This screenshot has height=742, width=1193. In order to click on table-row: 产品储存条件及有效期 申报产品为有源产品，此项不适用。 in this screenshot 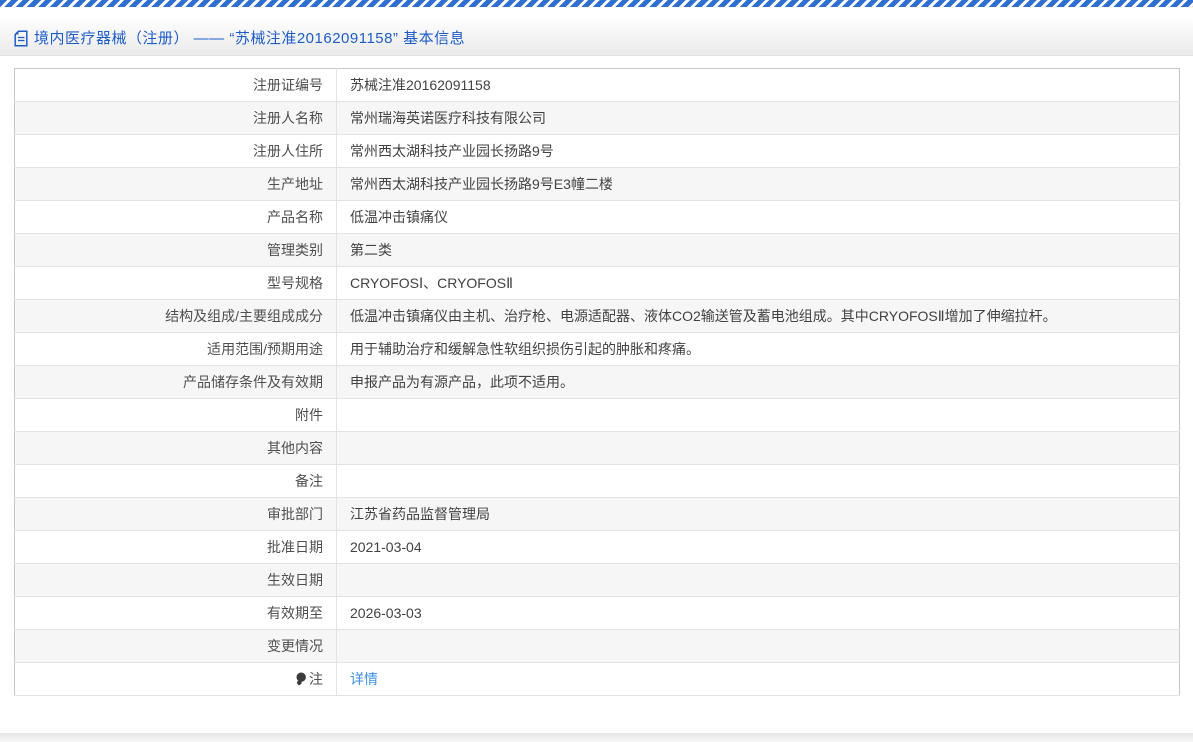, I will do `click(597, 382)`.